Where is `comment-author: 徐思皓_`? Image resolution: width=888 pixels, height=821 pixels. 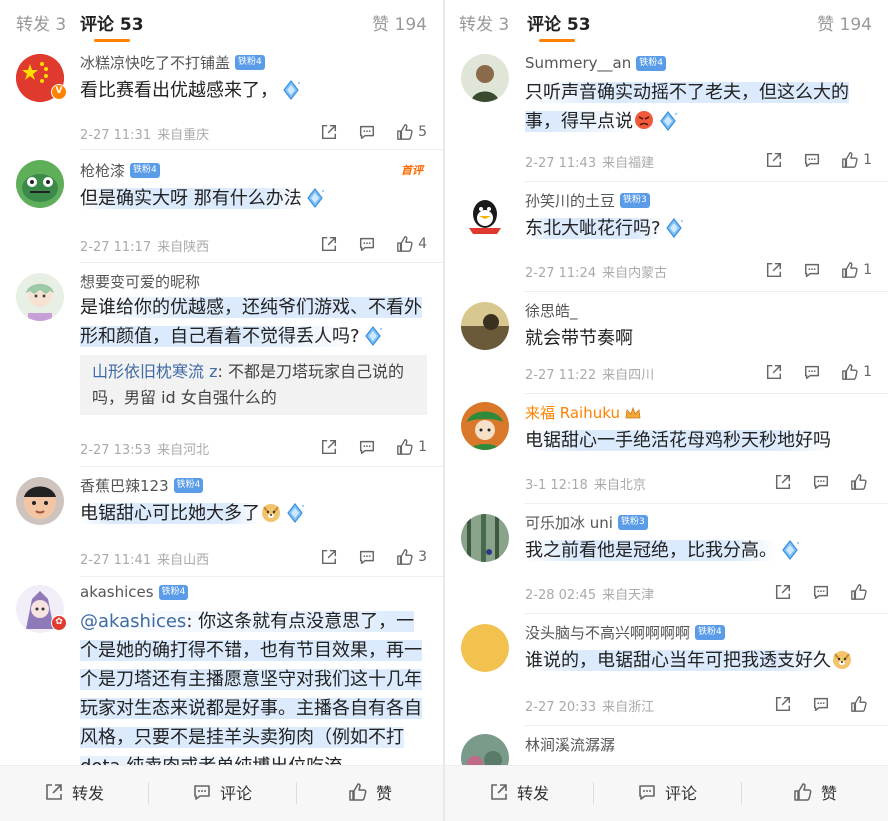 comment-author: 徐思皓_ is located at coordinates (551, 310).